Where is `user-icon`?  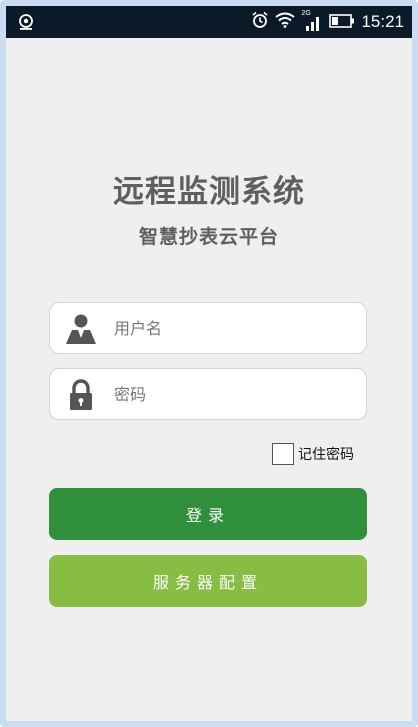
user-icon is located at coordinates (81, 329).